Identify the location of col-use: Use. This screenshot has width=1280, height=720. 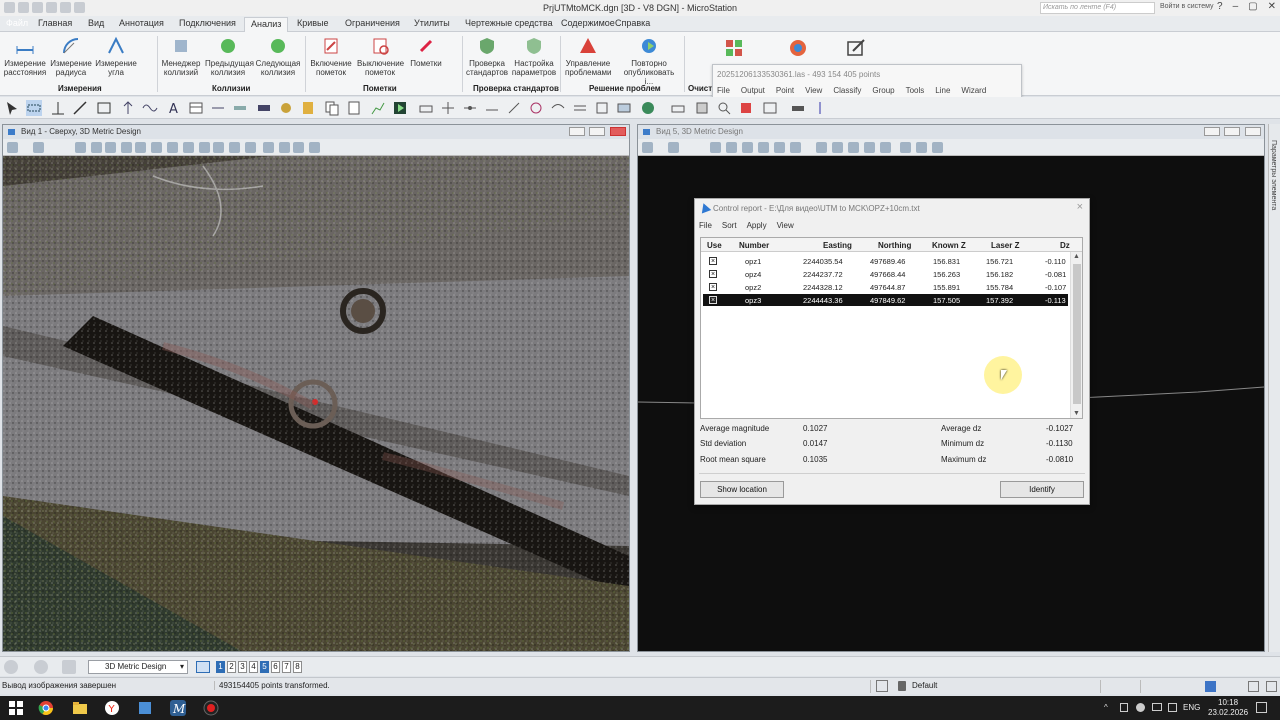
(714, 245).